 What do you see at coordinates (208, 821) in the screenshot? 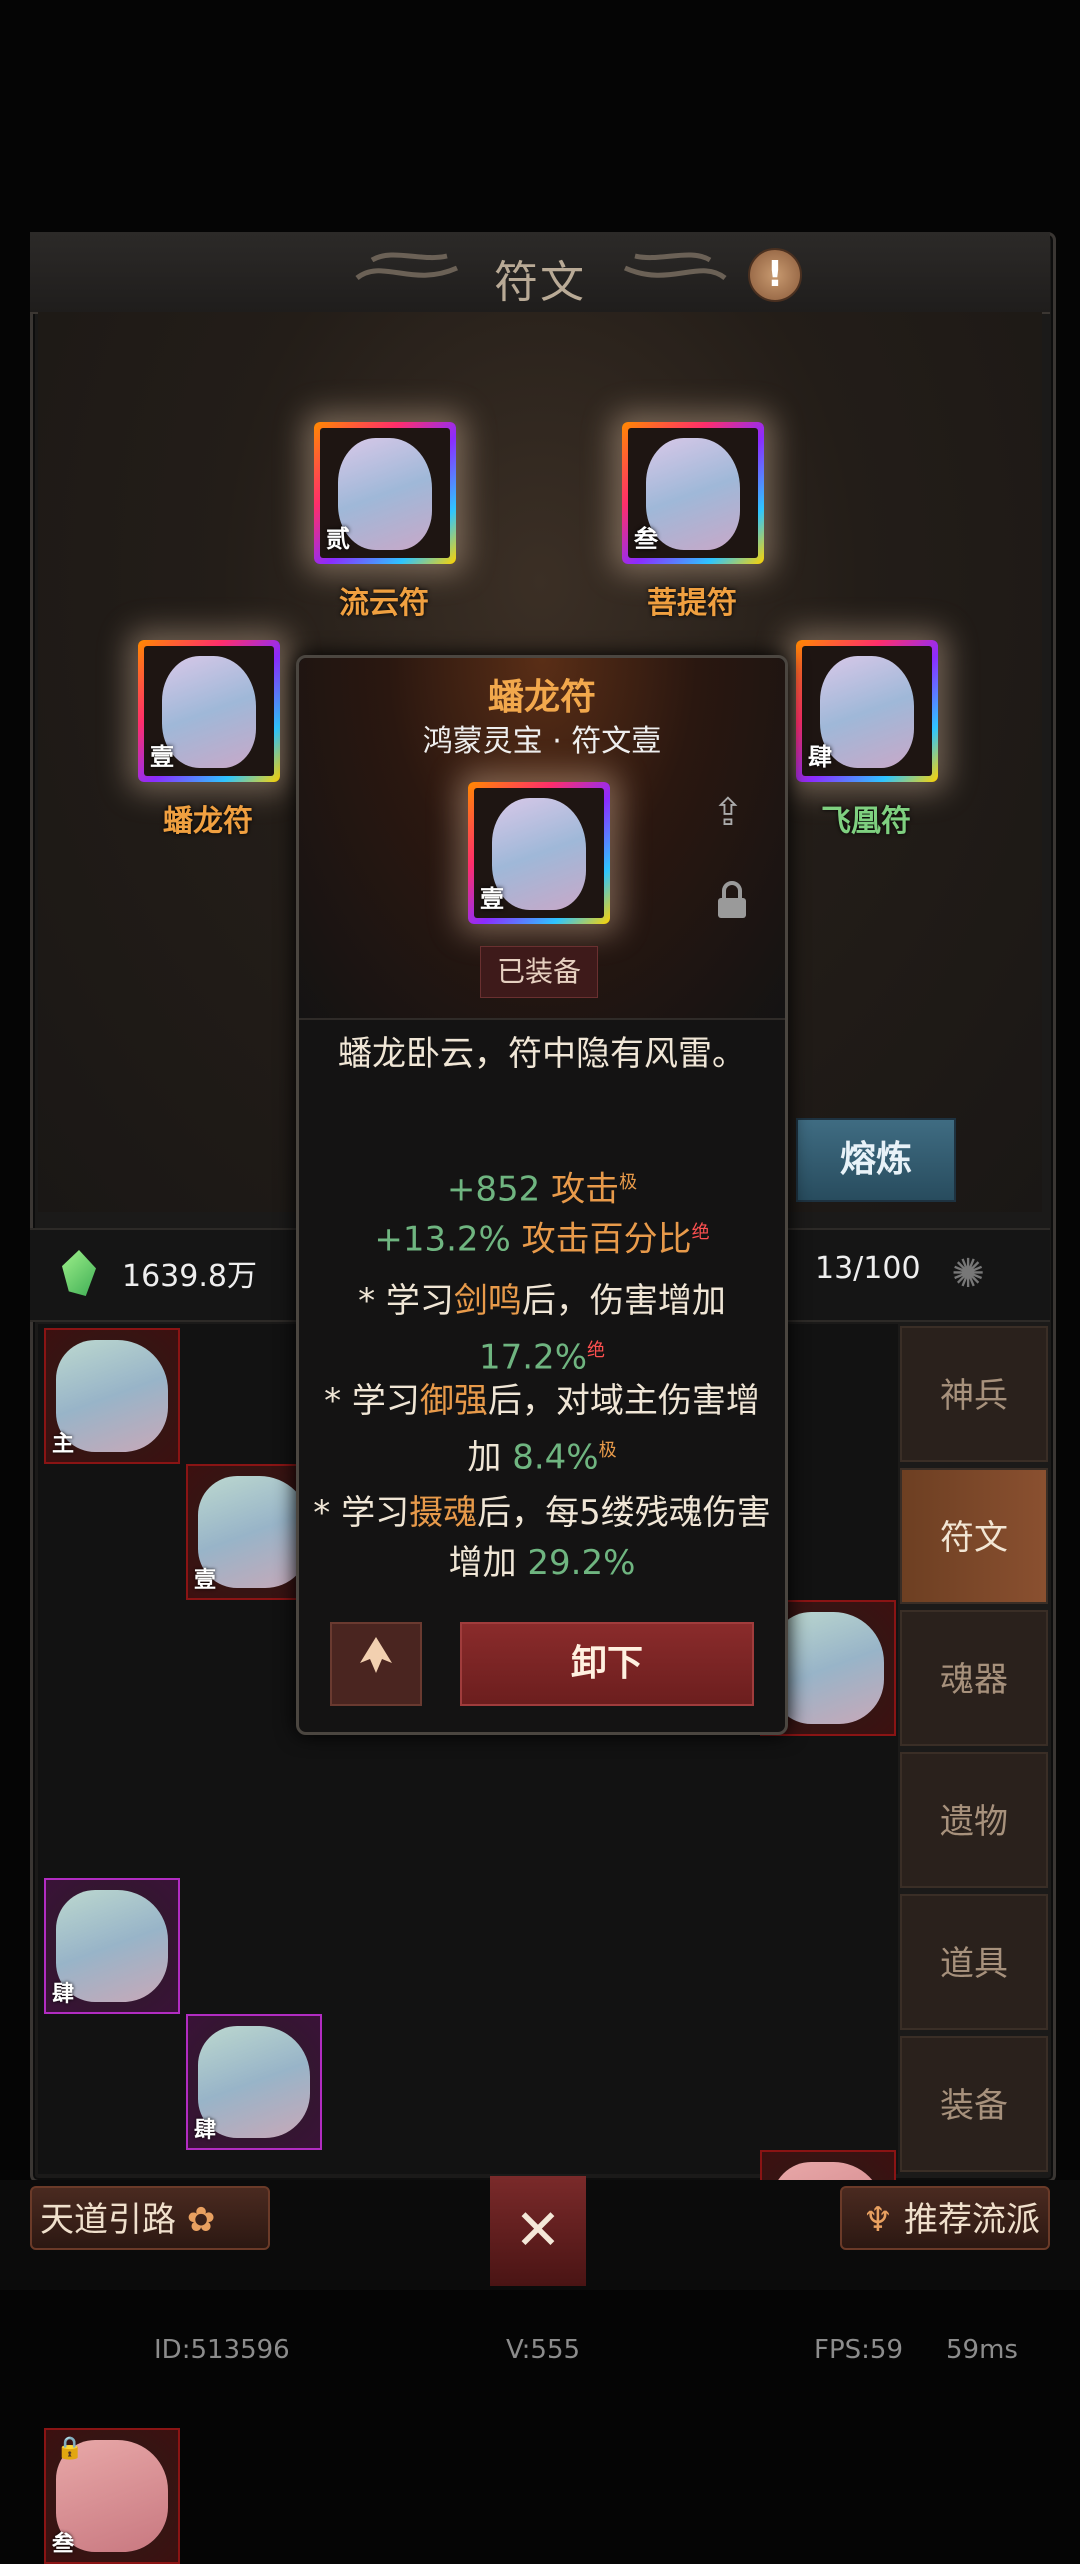
I see `rune-slot-label: 蟠龙符` at bounding box center [208, 821].